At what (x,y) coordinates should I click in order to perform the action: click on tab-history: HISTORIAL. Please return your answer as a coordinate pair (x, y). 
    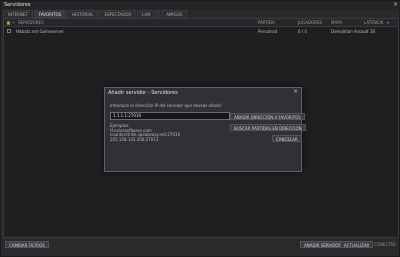
    Looking at the image, I should click on (83, 14).